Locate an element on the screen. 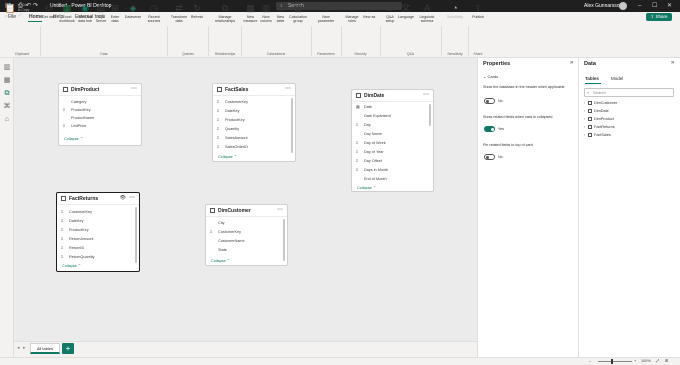 The height and width of the screenshot is (365, 680). field-row: Σ ReturnQuantity is located at coordinates (78, 257).